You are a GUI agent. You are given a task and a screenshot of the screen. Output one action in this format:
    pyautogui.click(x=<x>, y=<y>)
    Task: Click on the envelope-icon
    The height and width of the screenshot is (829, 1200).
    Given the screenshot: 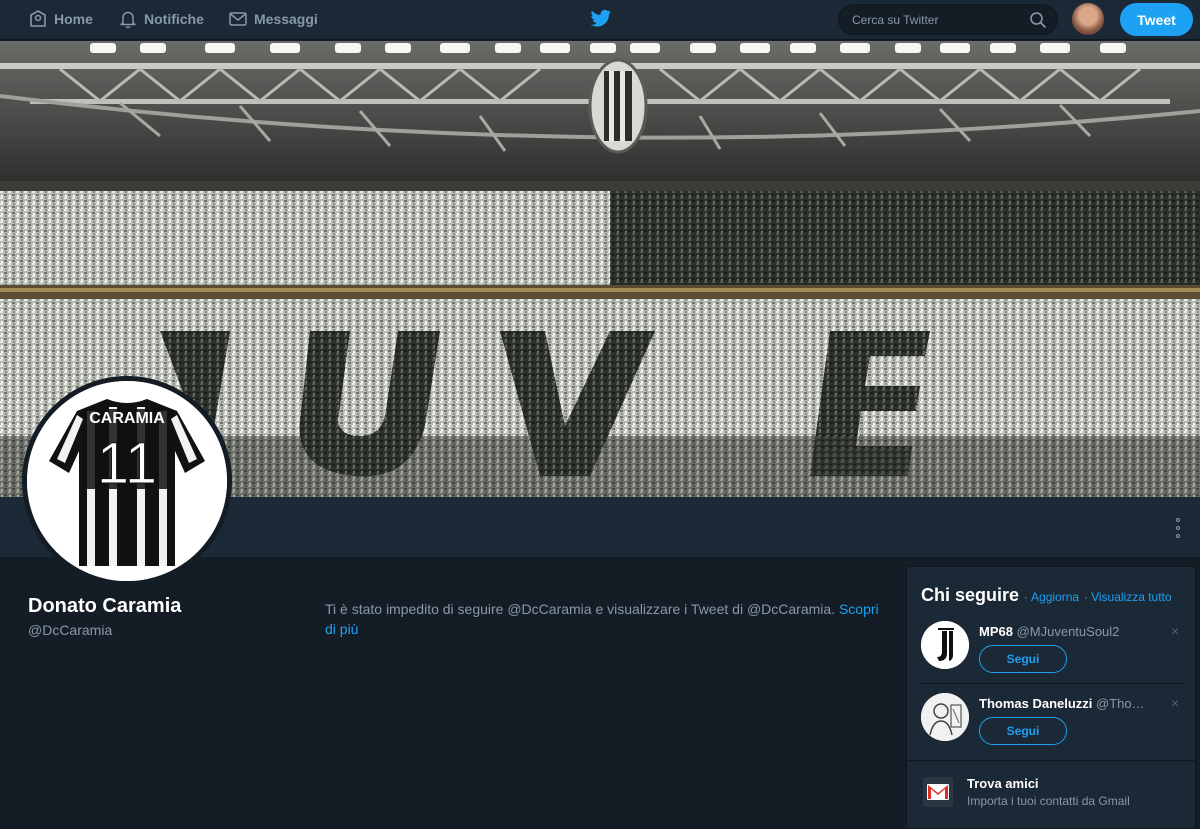 What is the action you would take?
    pyautogui.click(x=238, y=19)
    